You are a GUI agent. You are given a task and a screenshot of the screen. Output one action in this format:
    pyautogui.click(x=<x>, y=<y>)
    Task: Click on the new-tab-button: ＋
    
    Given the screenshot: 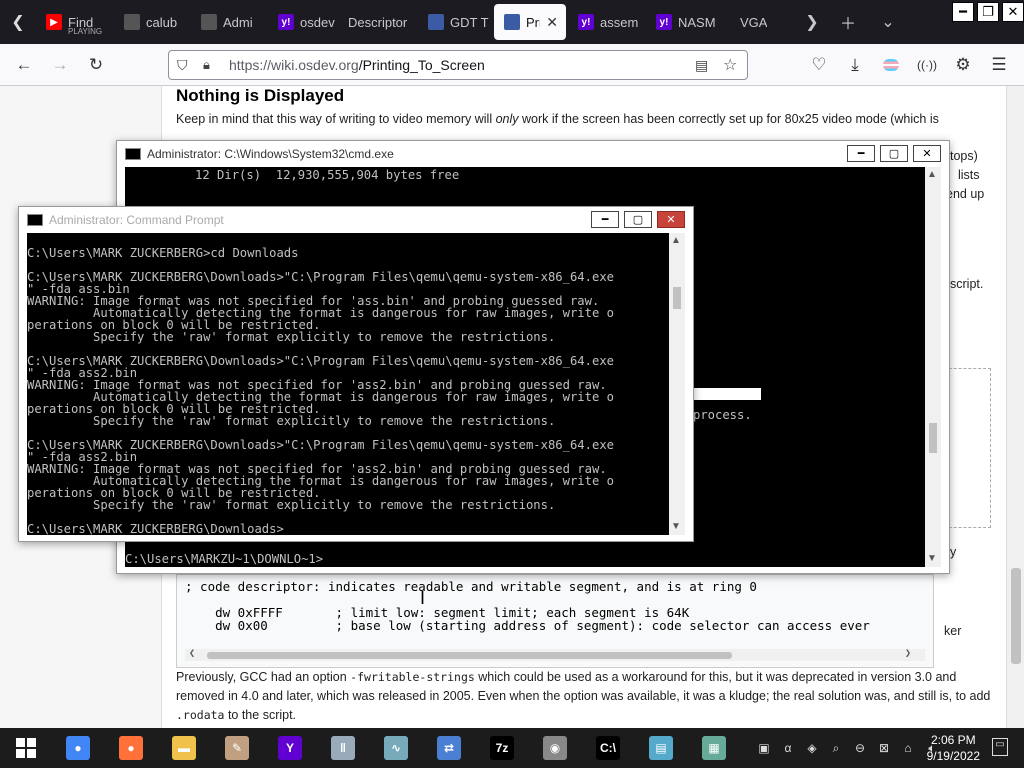 What is the action you would take?
    pyautogui.click(x=848, y=22)
    